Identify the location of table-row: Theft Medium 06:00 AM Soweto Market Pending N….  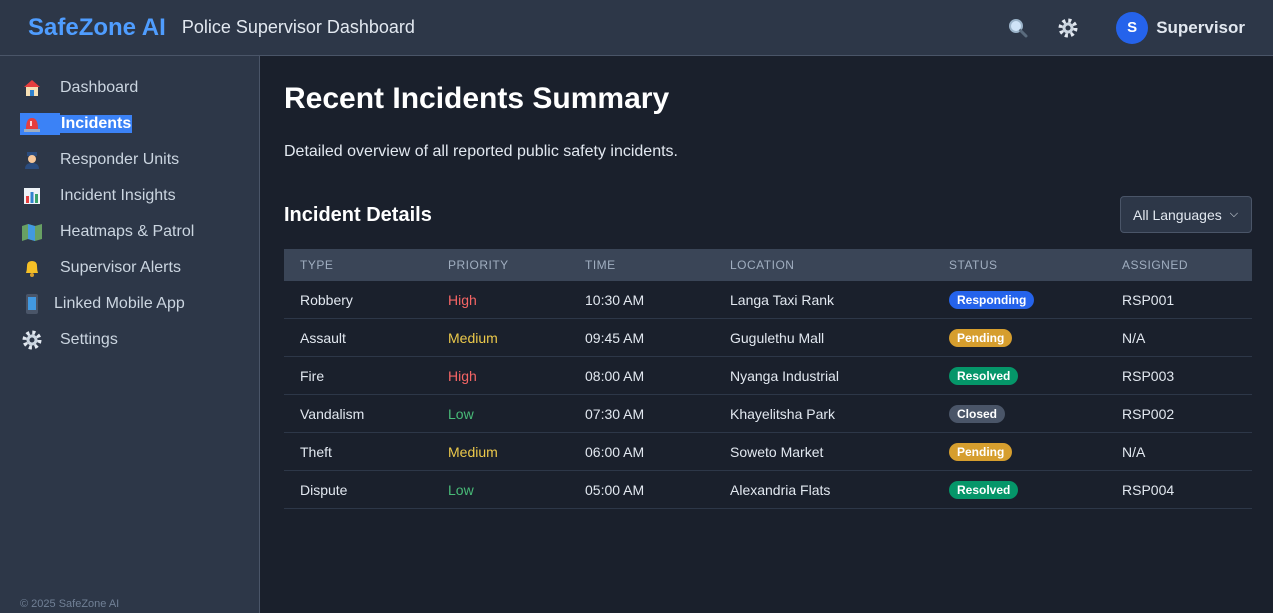
(768, 452).